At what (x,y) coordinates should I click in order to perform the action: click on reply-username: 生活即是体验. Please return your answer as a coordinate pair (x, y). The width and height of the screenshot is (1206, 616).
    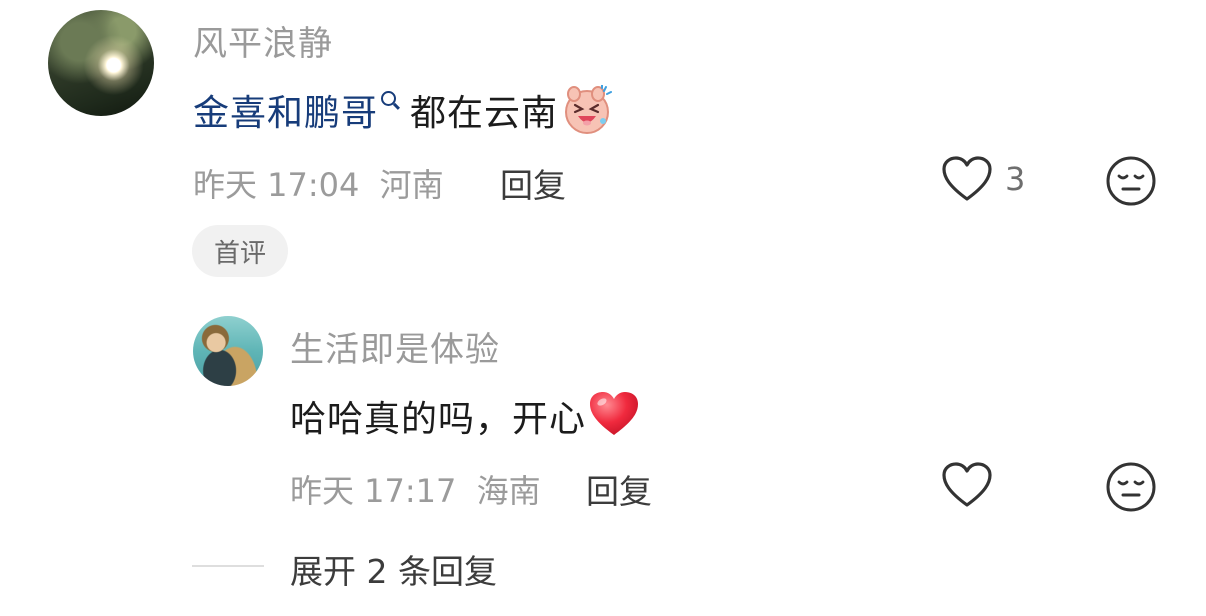
    Looking at the image, I should click on (395, 346).